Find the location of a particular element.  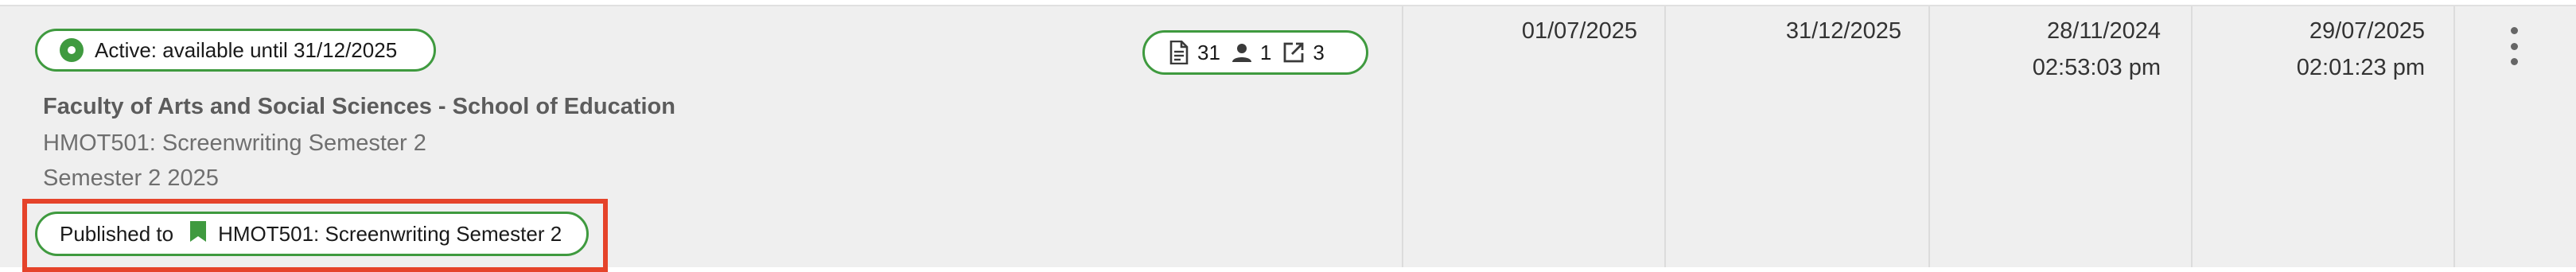

start-date: 01/07/2025 is located at coordinates (1579, 31).